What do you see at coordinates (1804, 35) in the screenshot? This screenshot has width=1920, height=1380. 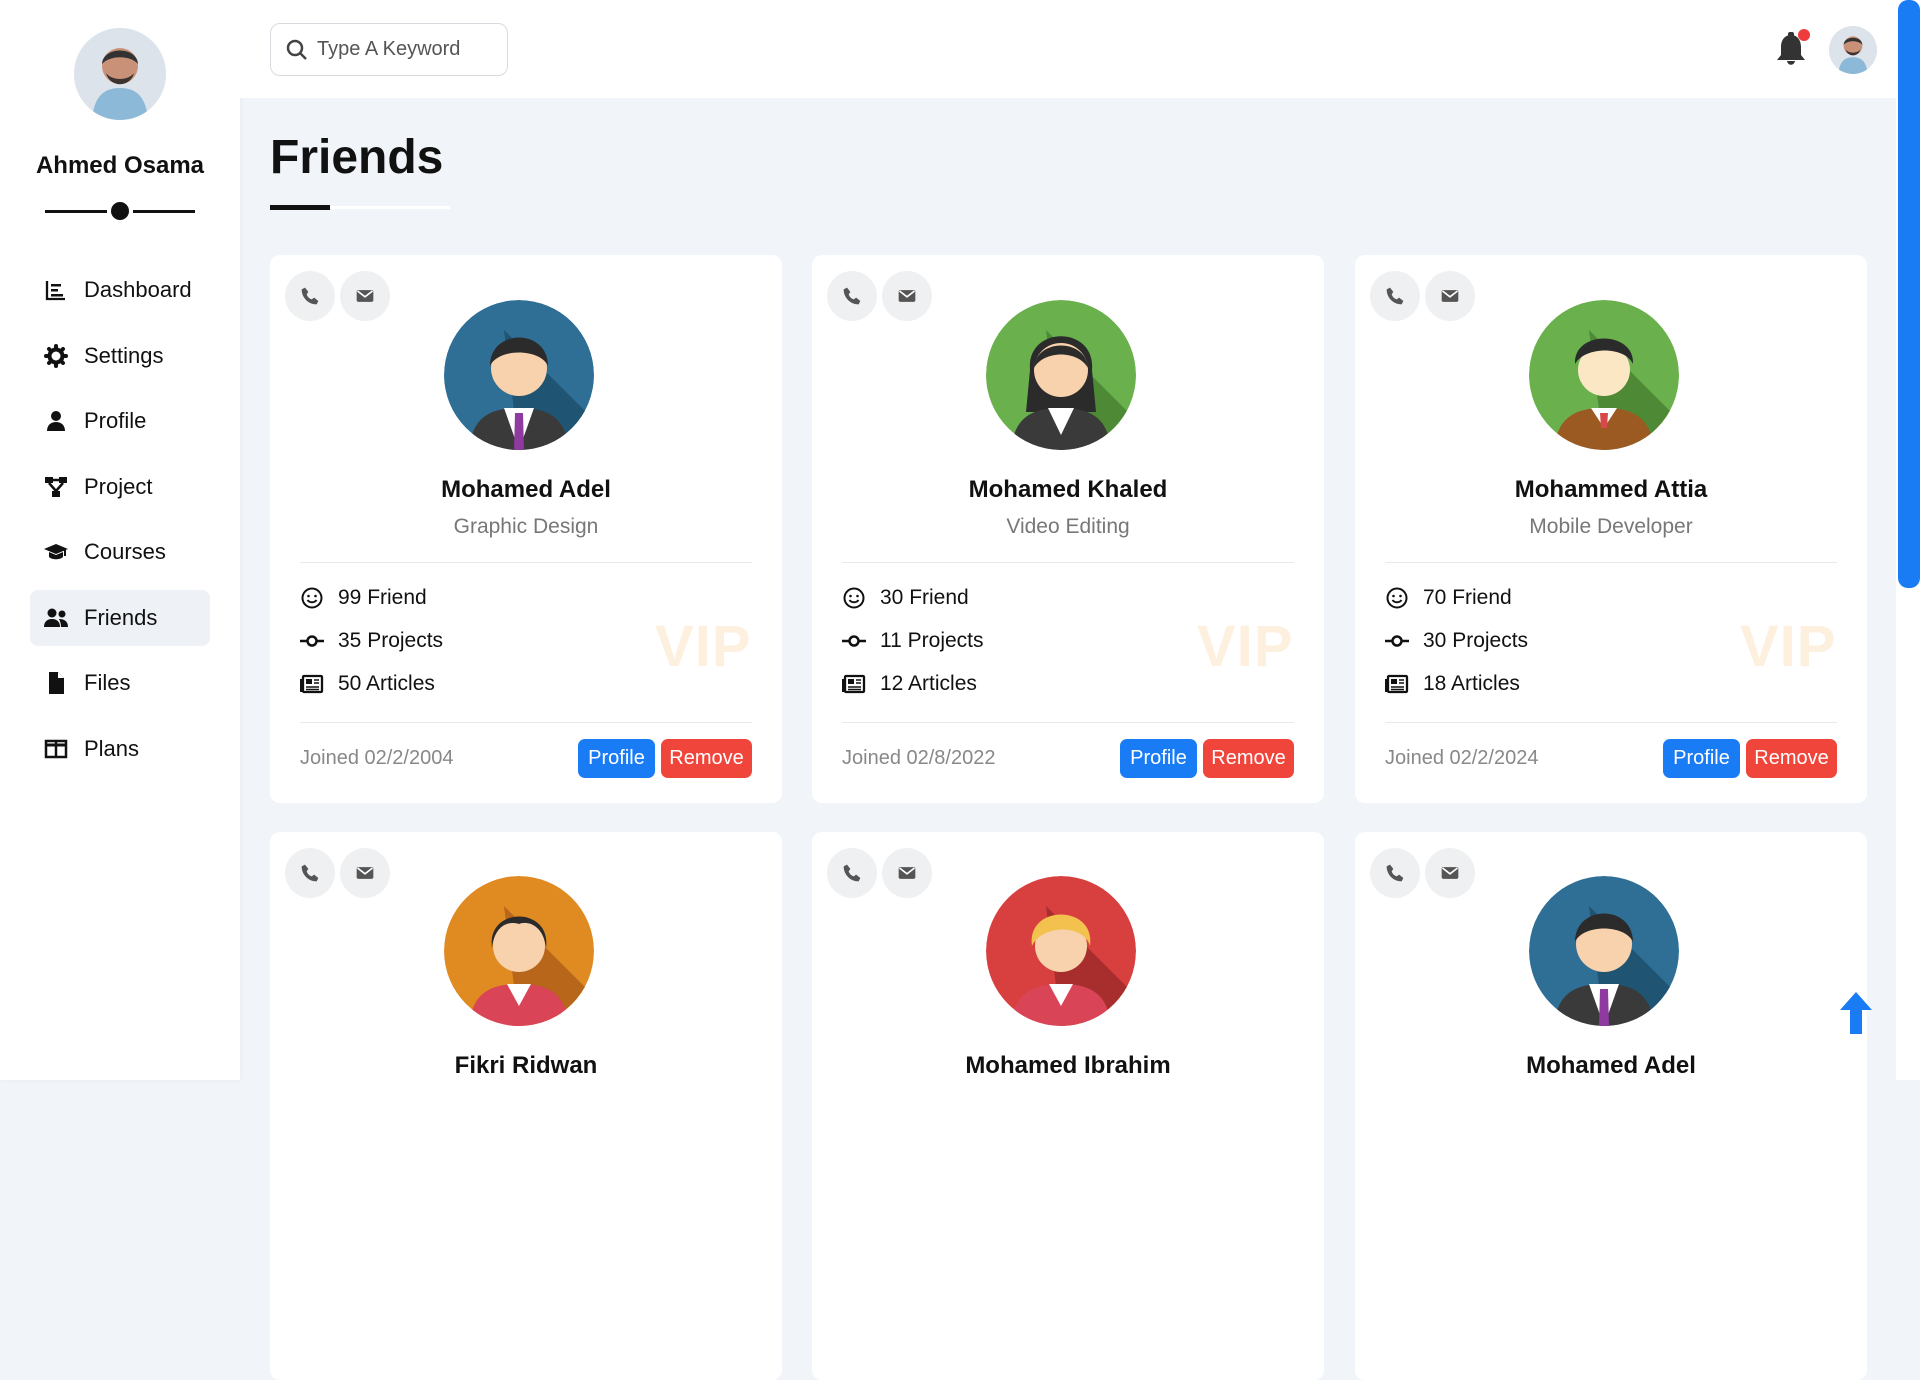 I see `notification-badge` at bounding box center [1804, 35].